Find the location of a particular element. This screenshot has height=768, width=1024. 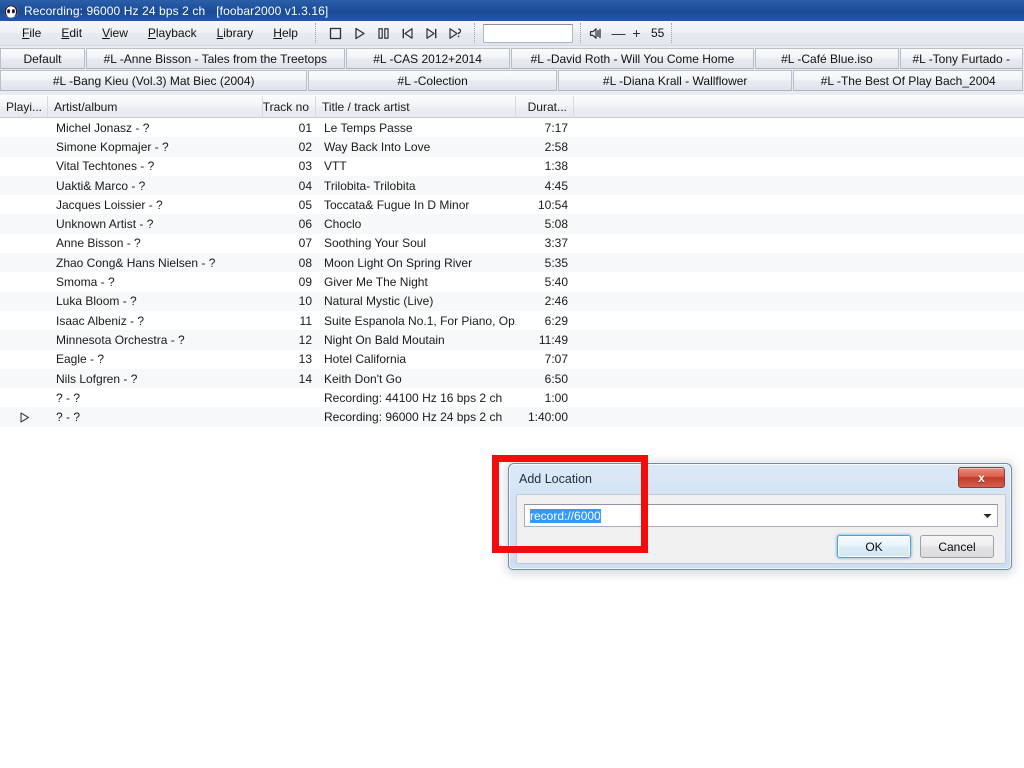

cell-artist-album: Zhao Cong& Hans Nielsen - ? is located at coordinates (136, 262).